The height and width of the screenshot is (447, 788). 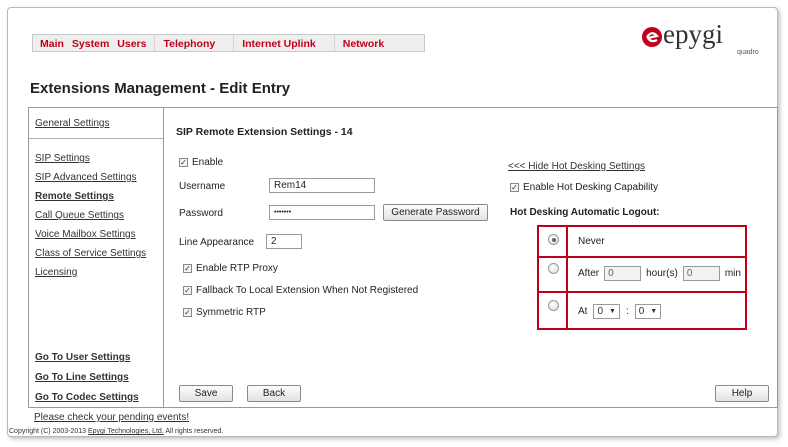 I want to click on enable-label: Enable, so click(x=208, y=162).